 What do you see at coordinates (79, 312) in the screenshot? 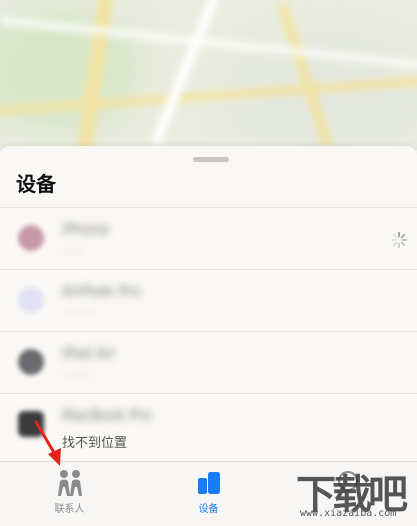
I see `device-subtitle: ··········` at bounding box center [79, 312].